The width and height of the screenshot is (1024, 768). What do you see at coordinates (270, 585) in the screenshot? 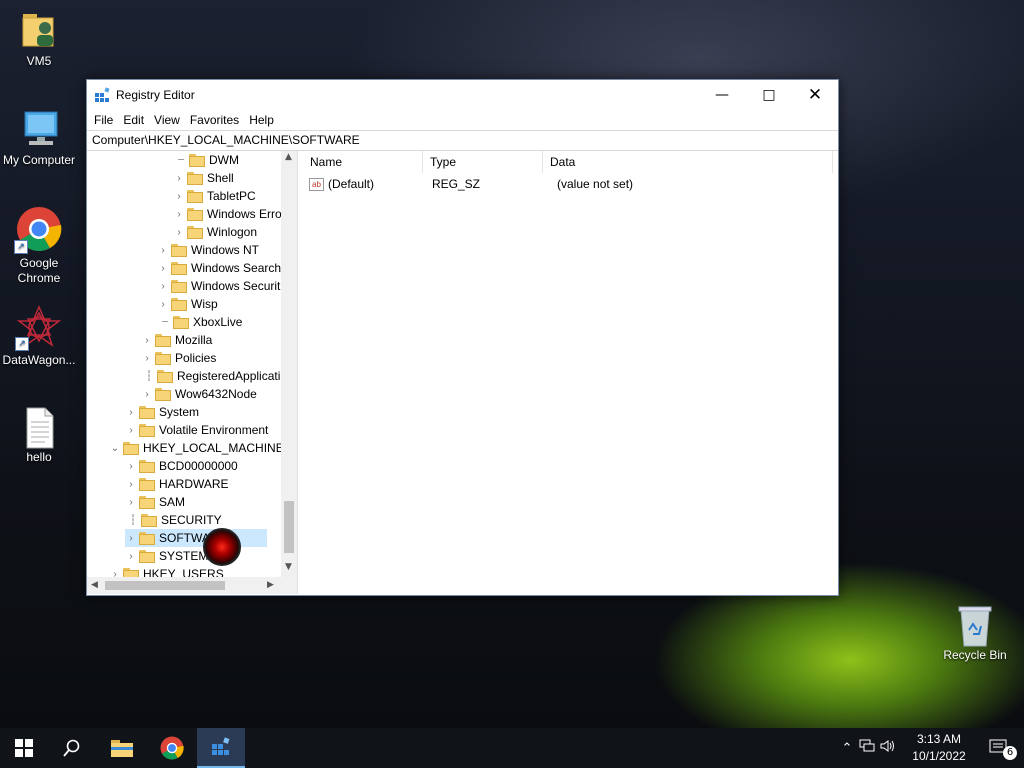
I see `scroll-right-icon: ▶` at bounding box center [270, 585].